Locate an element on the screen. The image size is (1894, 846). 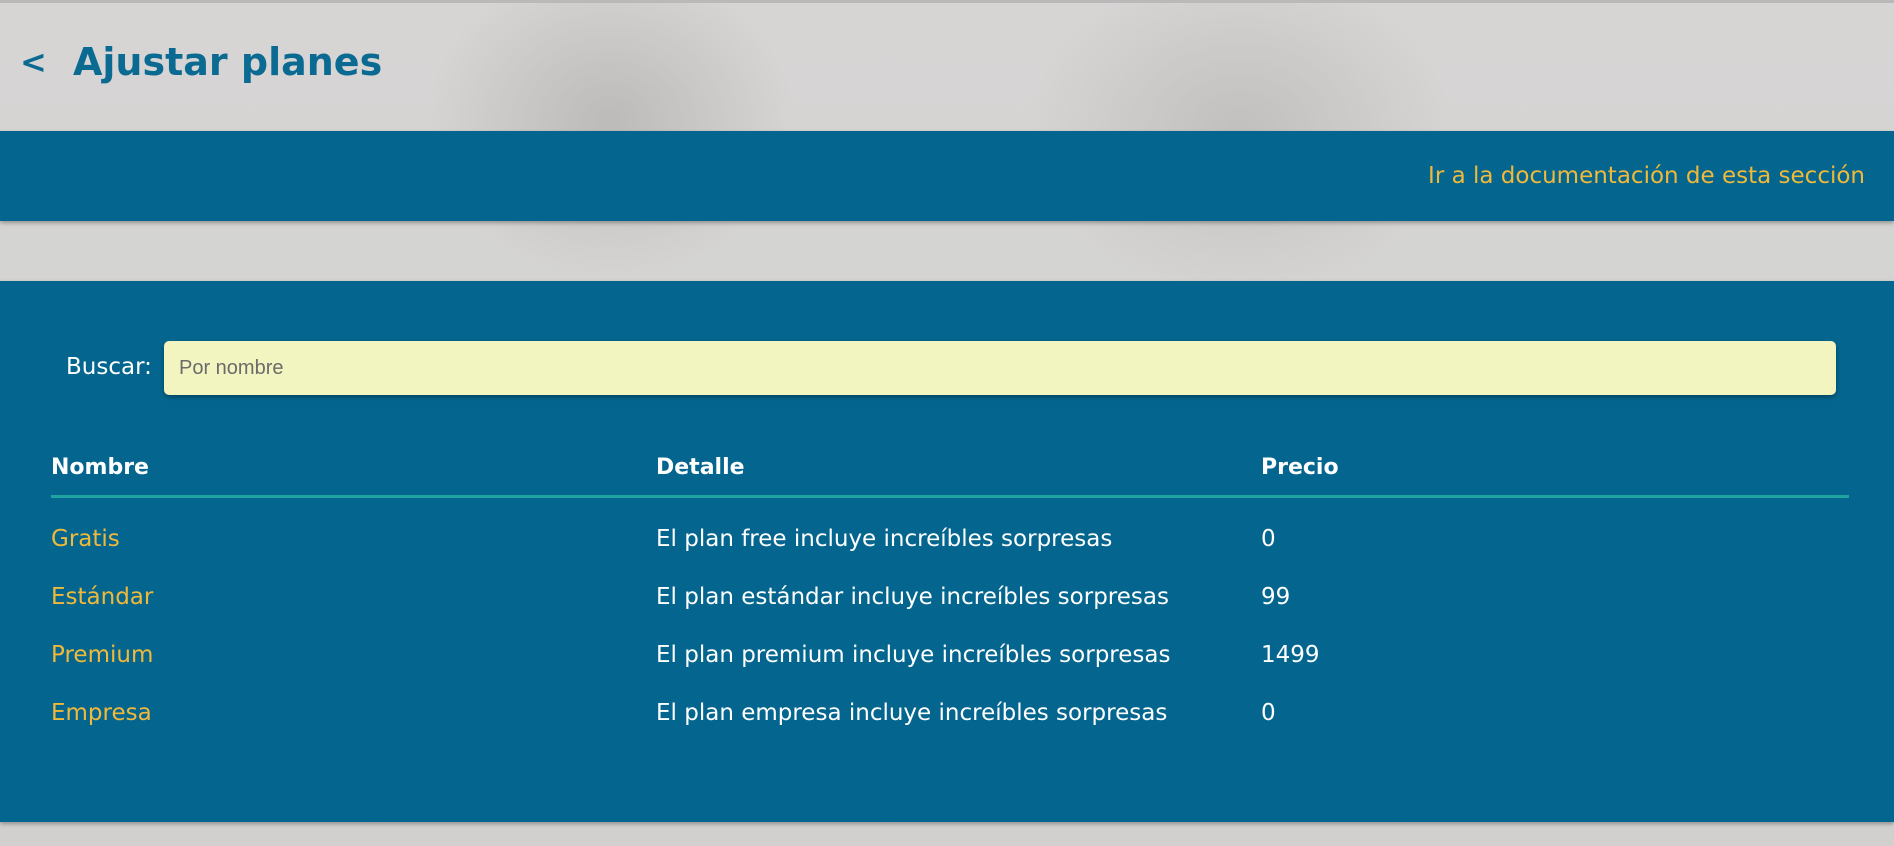
plan-price: 99 is located at coordinates (1276, 597).